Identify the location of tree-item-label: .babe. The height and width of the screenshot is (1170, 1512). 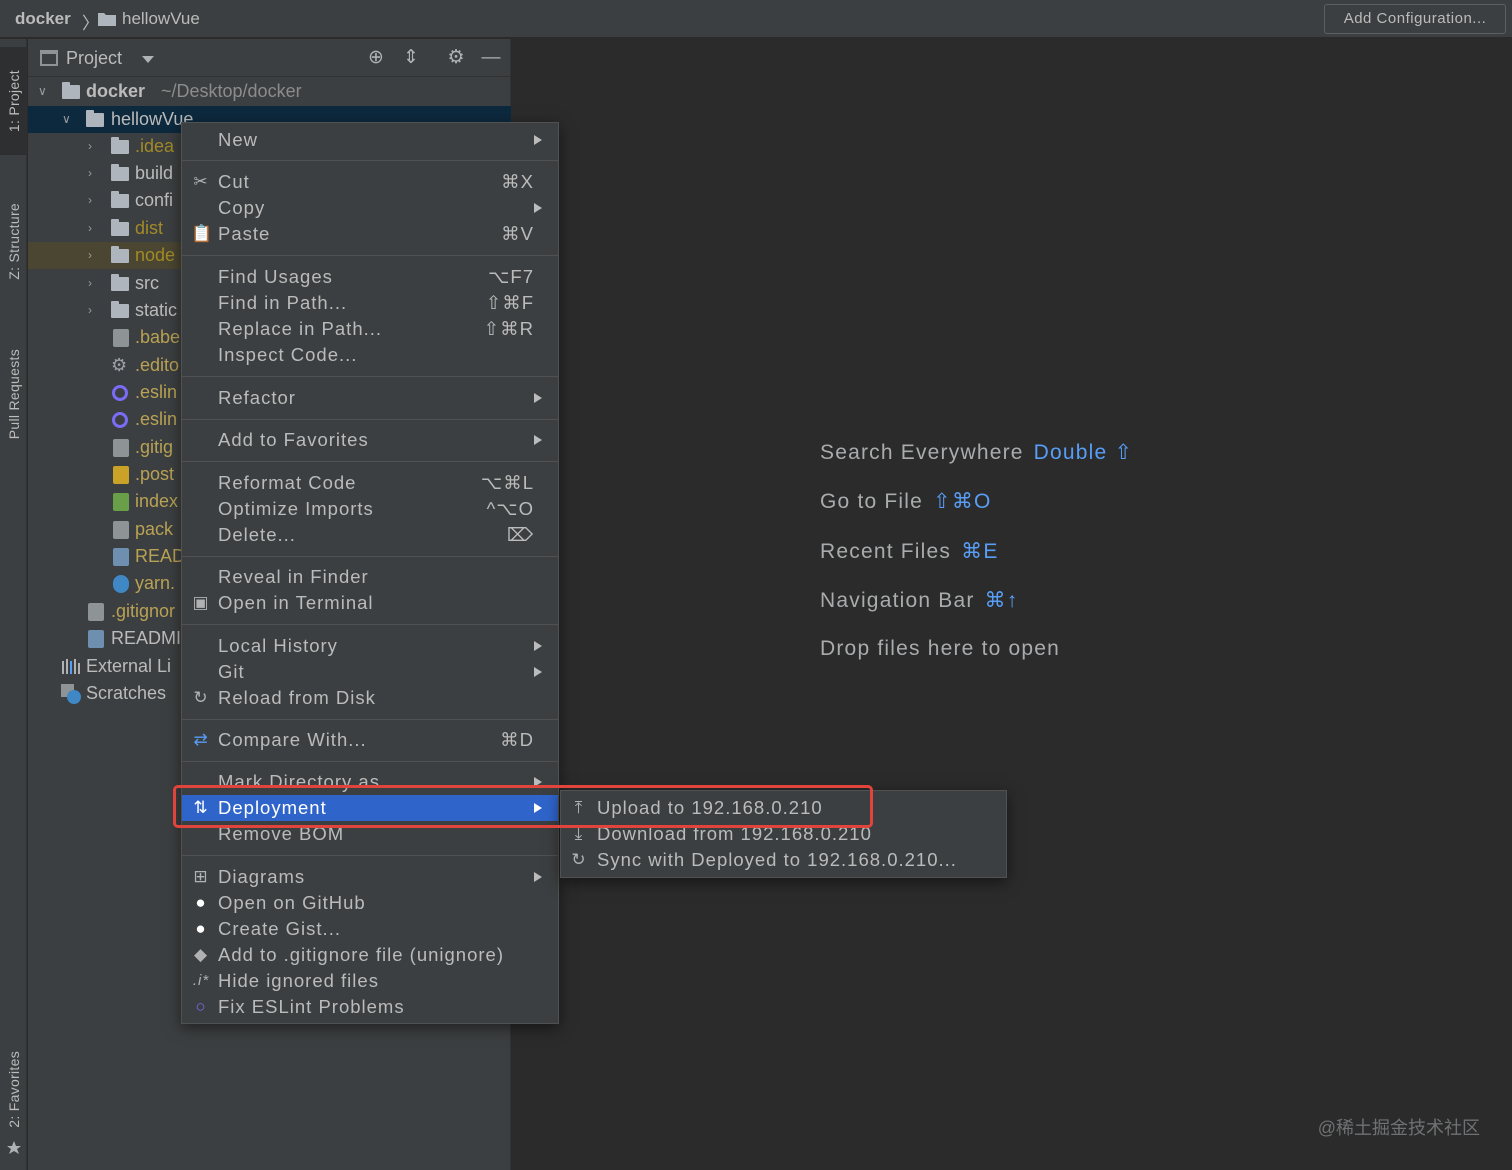
(158, 337).